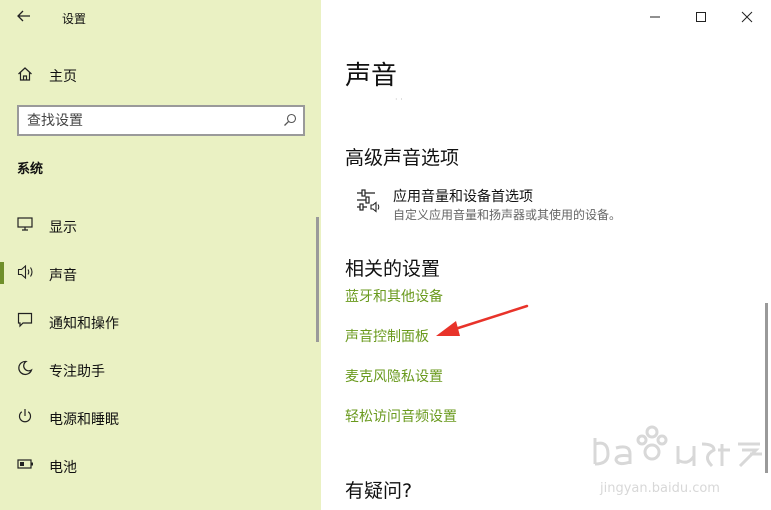 This screenshot has width=771, height=510. Describe the element at coordinates (63, 228) in the screenshot. I see `sidebar-item-label: 显示` at that location.